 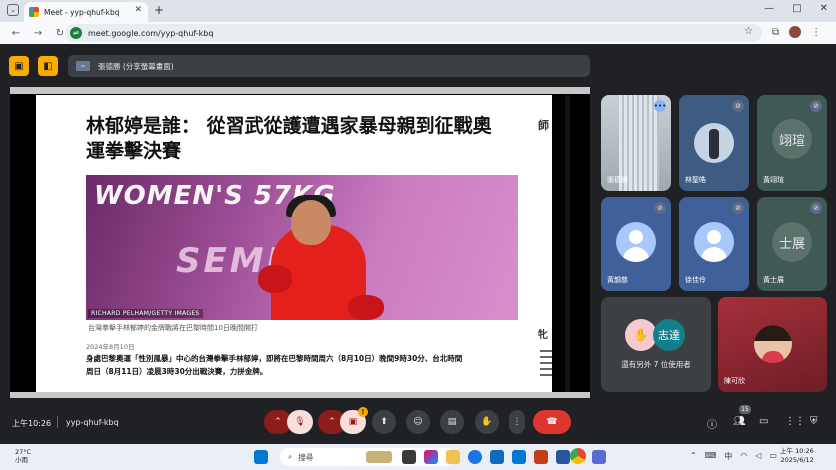 What do you see at coordinates (261, 457) in the screenshot?
I see `start-icon` at bounding box center [261, 457].